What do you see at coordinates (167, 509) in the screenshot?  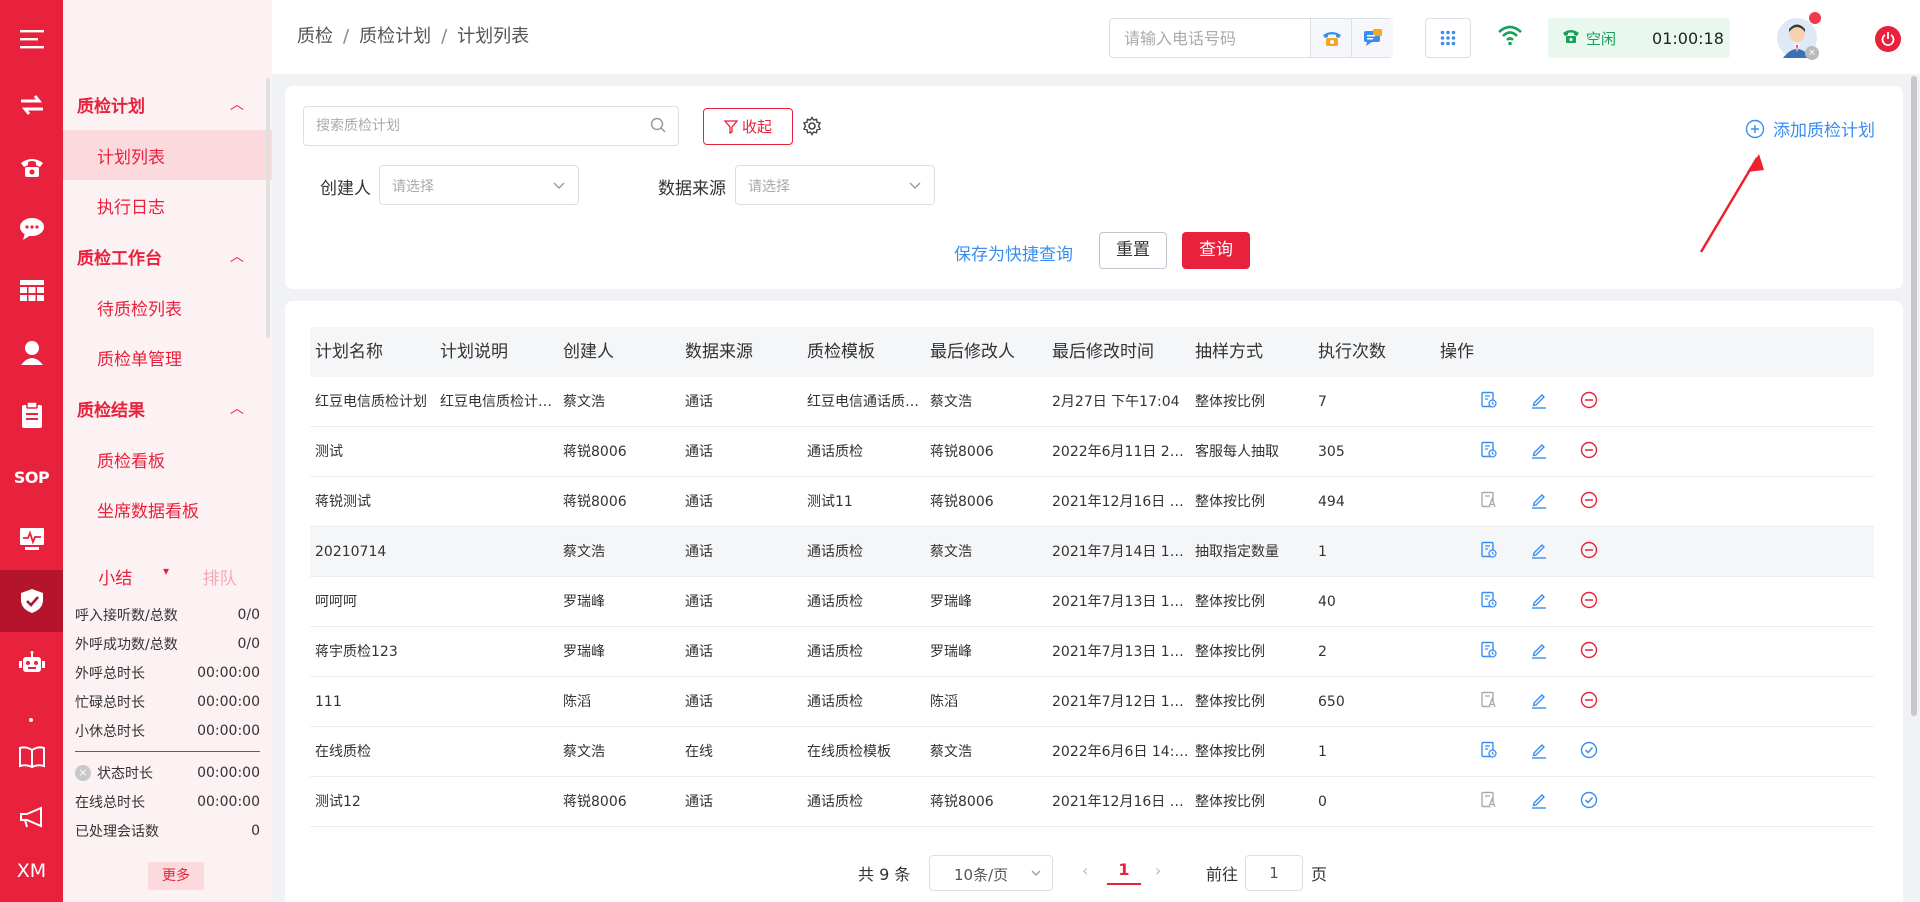 I see `menu-item-agent-dashboard: 坐席数据看板` at bounding box center [167, 509].